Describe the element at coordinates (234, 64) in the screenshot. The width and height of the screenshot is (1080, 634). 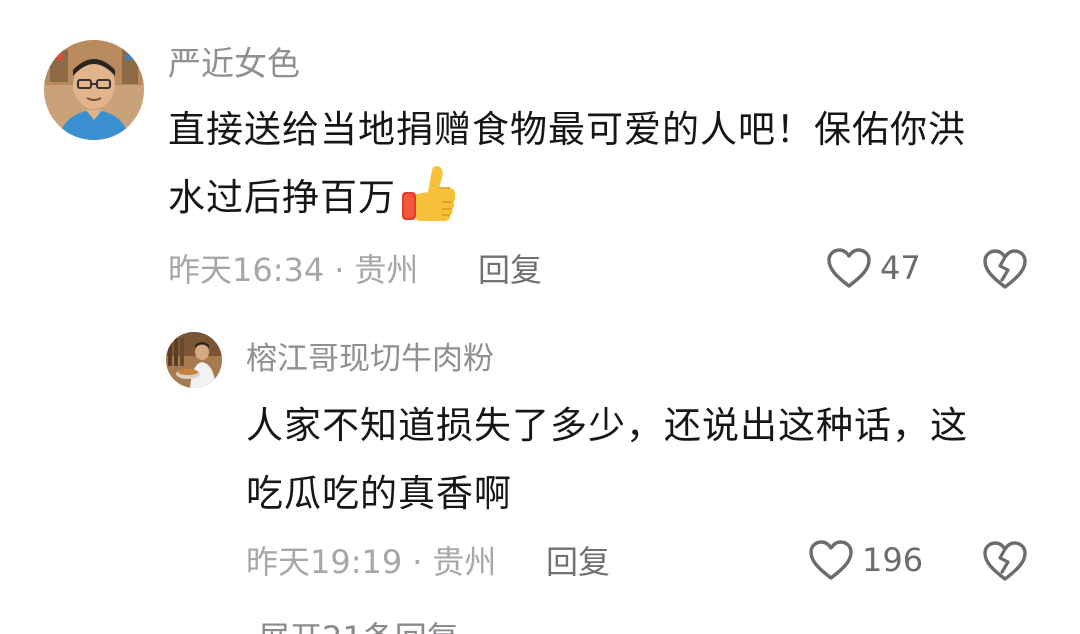
I see `comment-username: 严近女色` at that location.